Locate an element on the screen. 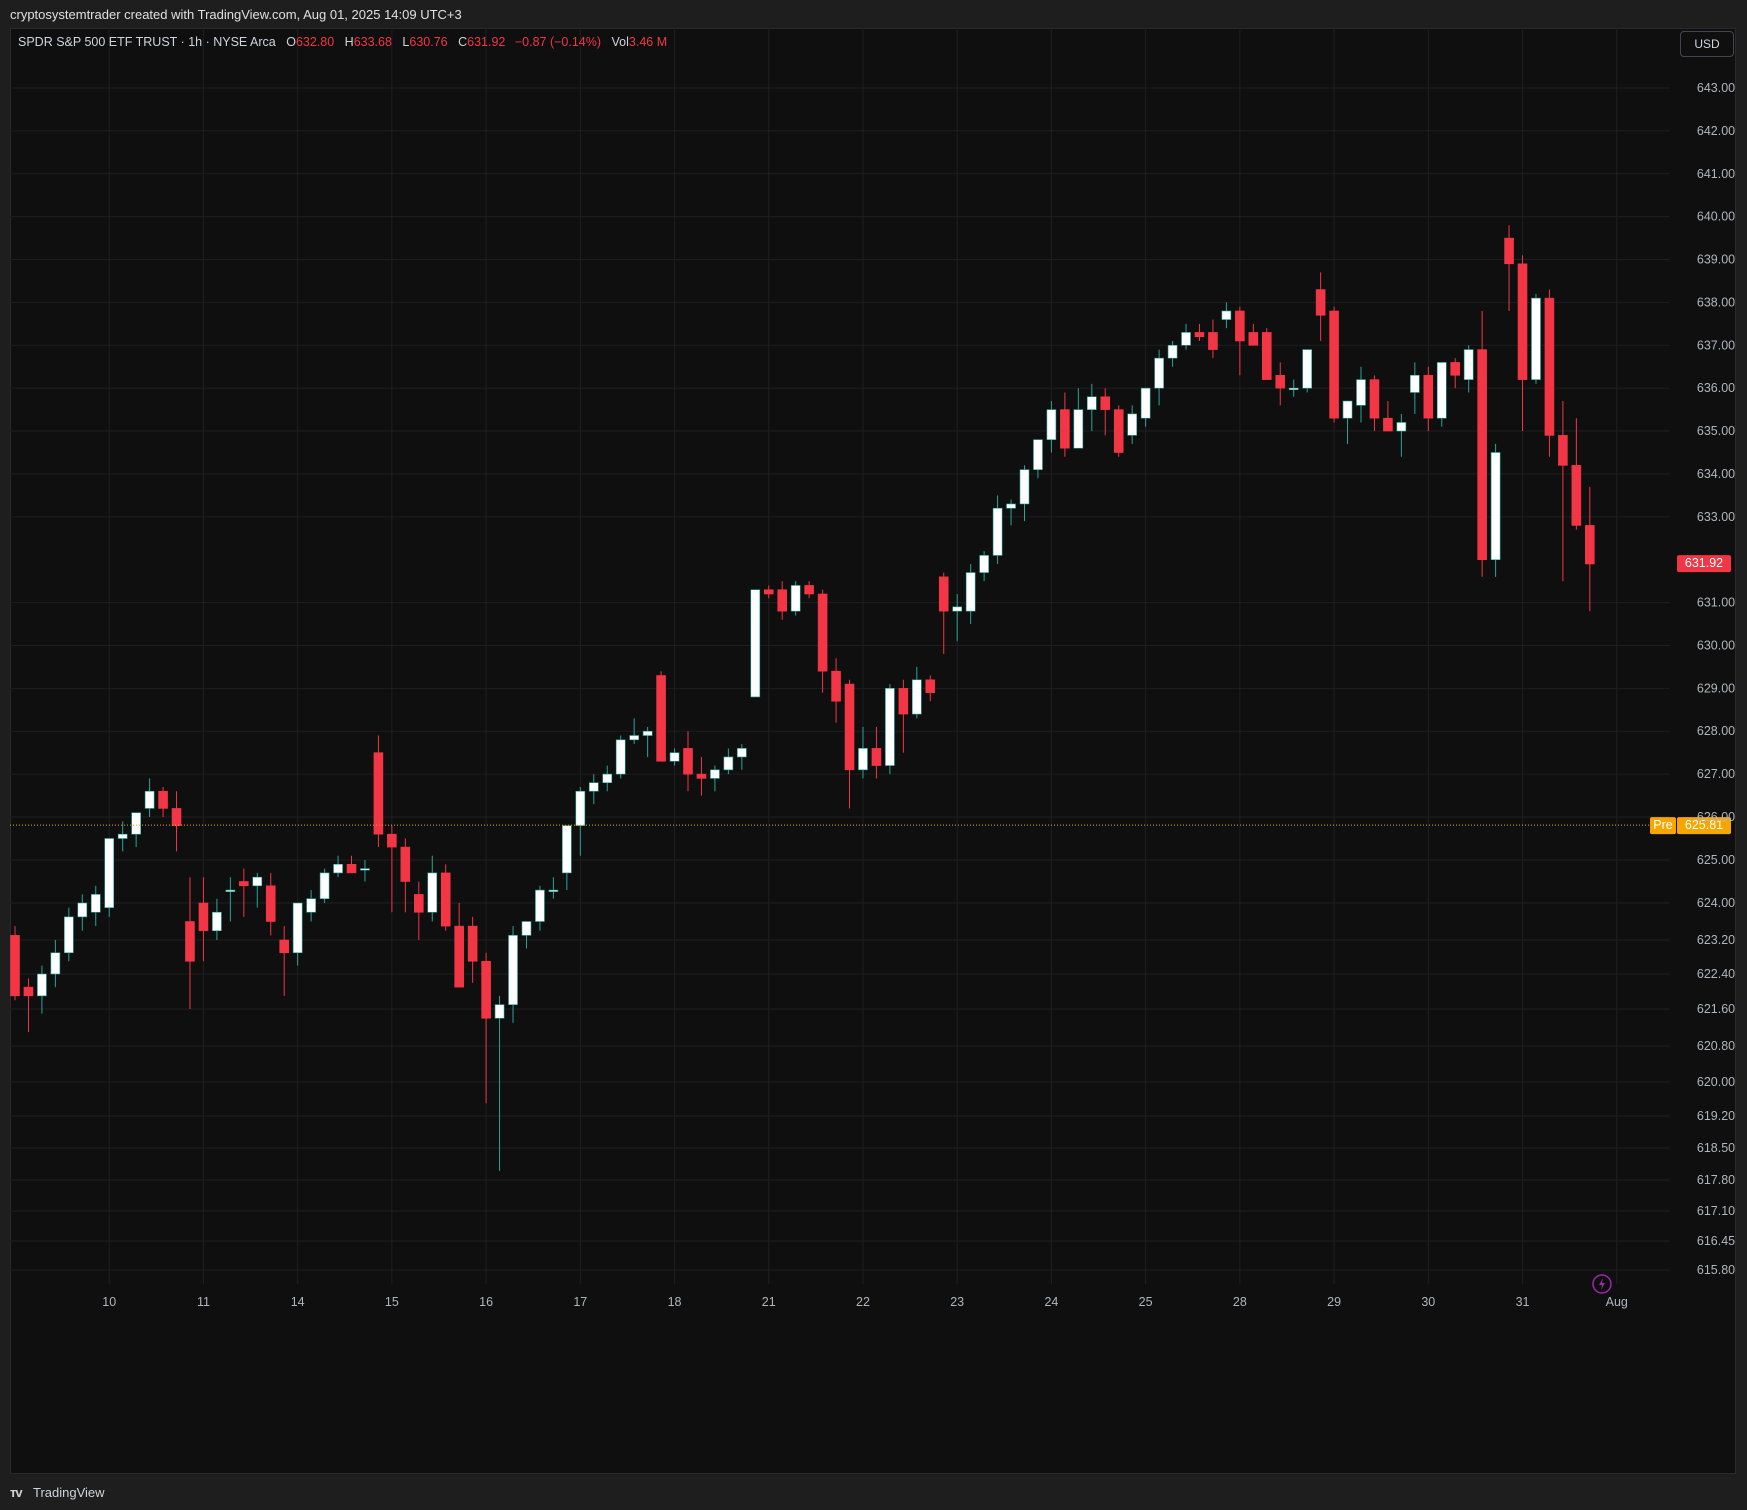 The width and height of the screenshot is (1747, 1510). y-tick-label: 634.00 is located at coordinates (1716, 474).